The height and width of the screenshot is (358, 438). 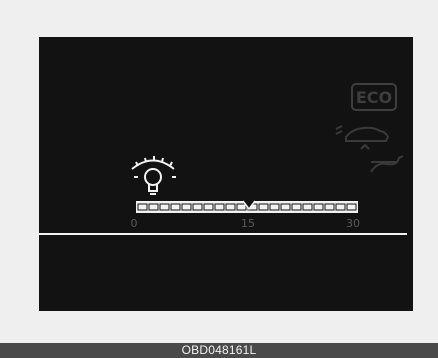 I want to click on divider-line, so click(x=223, y=234).